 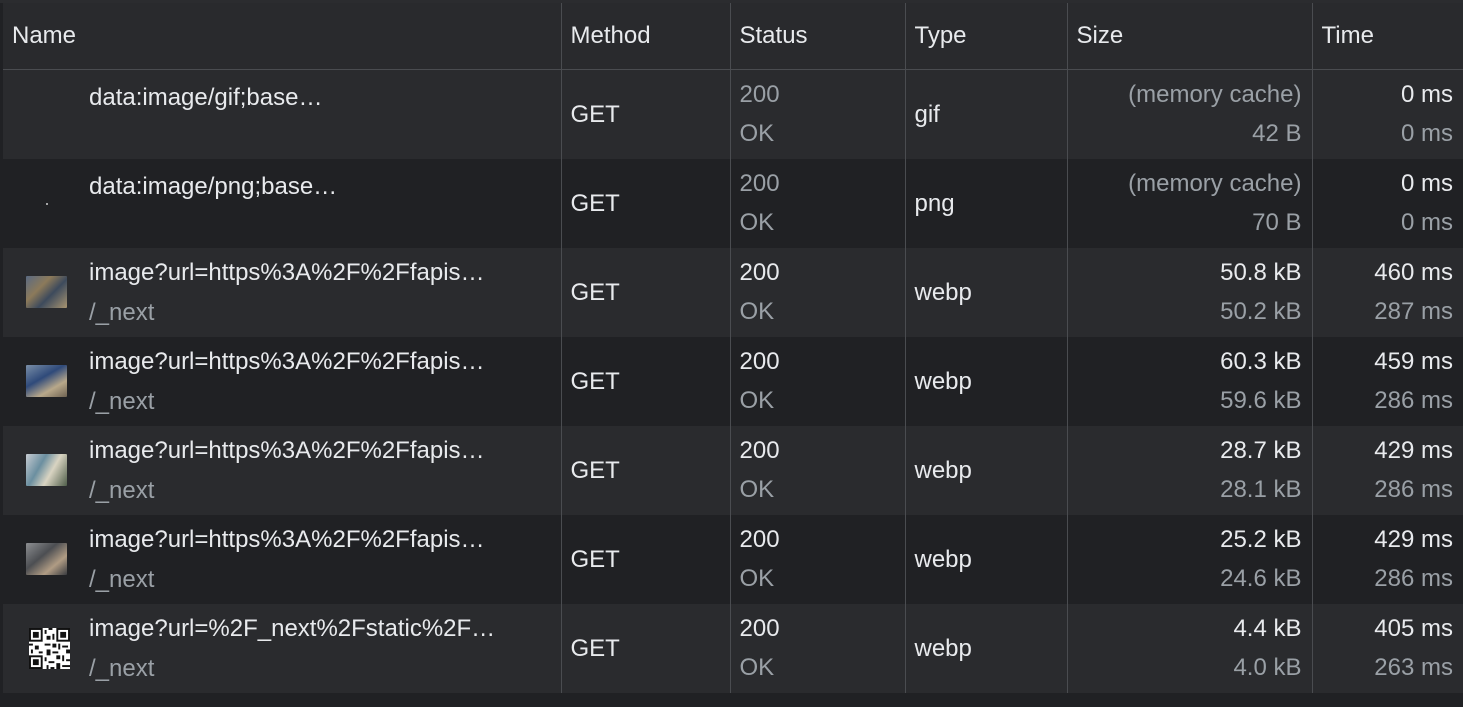 What do you see at coordinates (1261, 539) in the screenshot?
I see `size-transferred: 25.2 kB` at bounding box center [1261, 539].